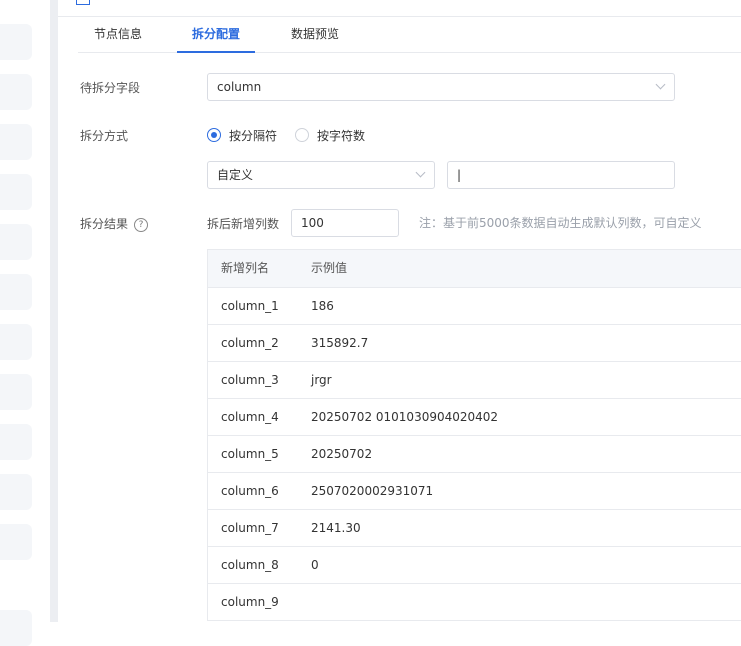 This screenshot has height=646, width=741. Describe the element at coordinates (399, 8) in the screenshot. I see `panel-header` at that location.